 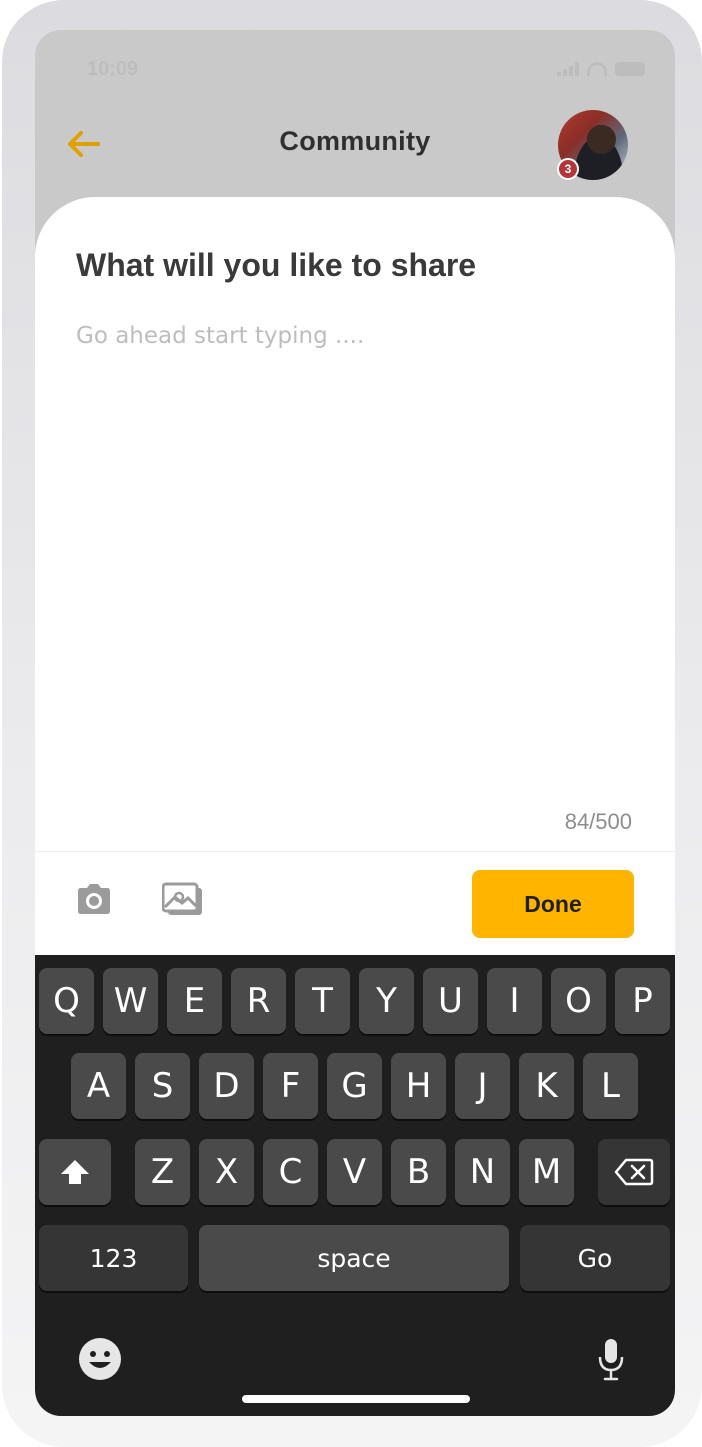 What do you see at coordinates (578, 1001) in the screenshot?
I see `key-o: O` at bounding box center [578, 1001].